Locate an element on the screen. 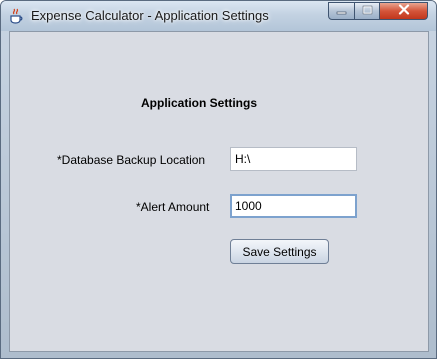 Image resolution: width=437 pixels, height=359 pixels. alert-amount-label: *Alert Amount is located at coordinates (173, 207).